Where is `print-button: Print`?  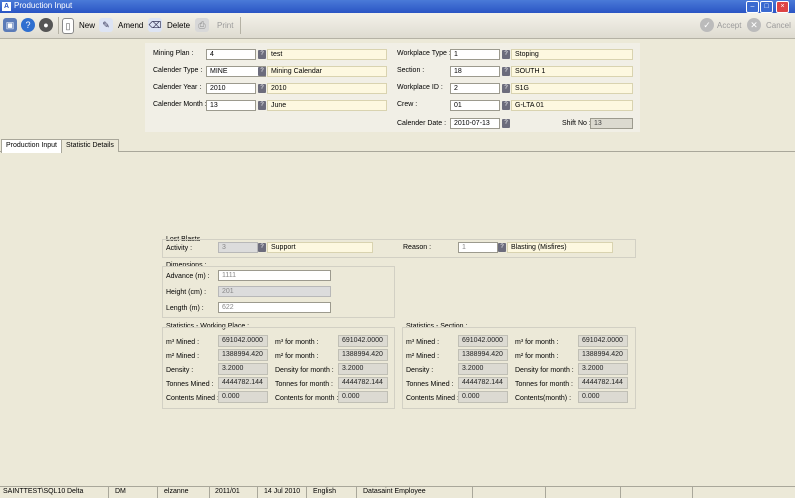 print-button: Print is located at coordinates (225, 25).